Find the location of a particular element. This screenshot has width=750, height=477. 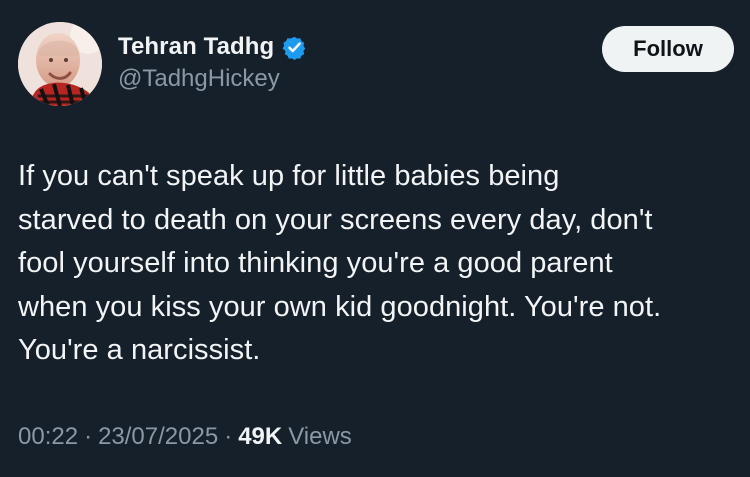

follow-button: Follow is located at coordinates (668, 49).